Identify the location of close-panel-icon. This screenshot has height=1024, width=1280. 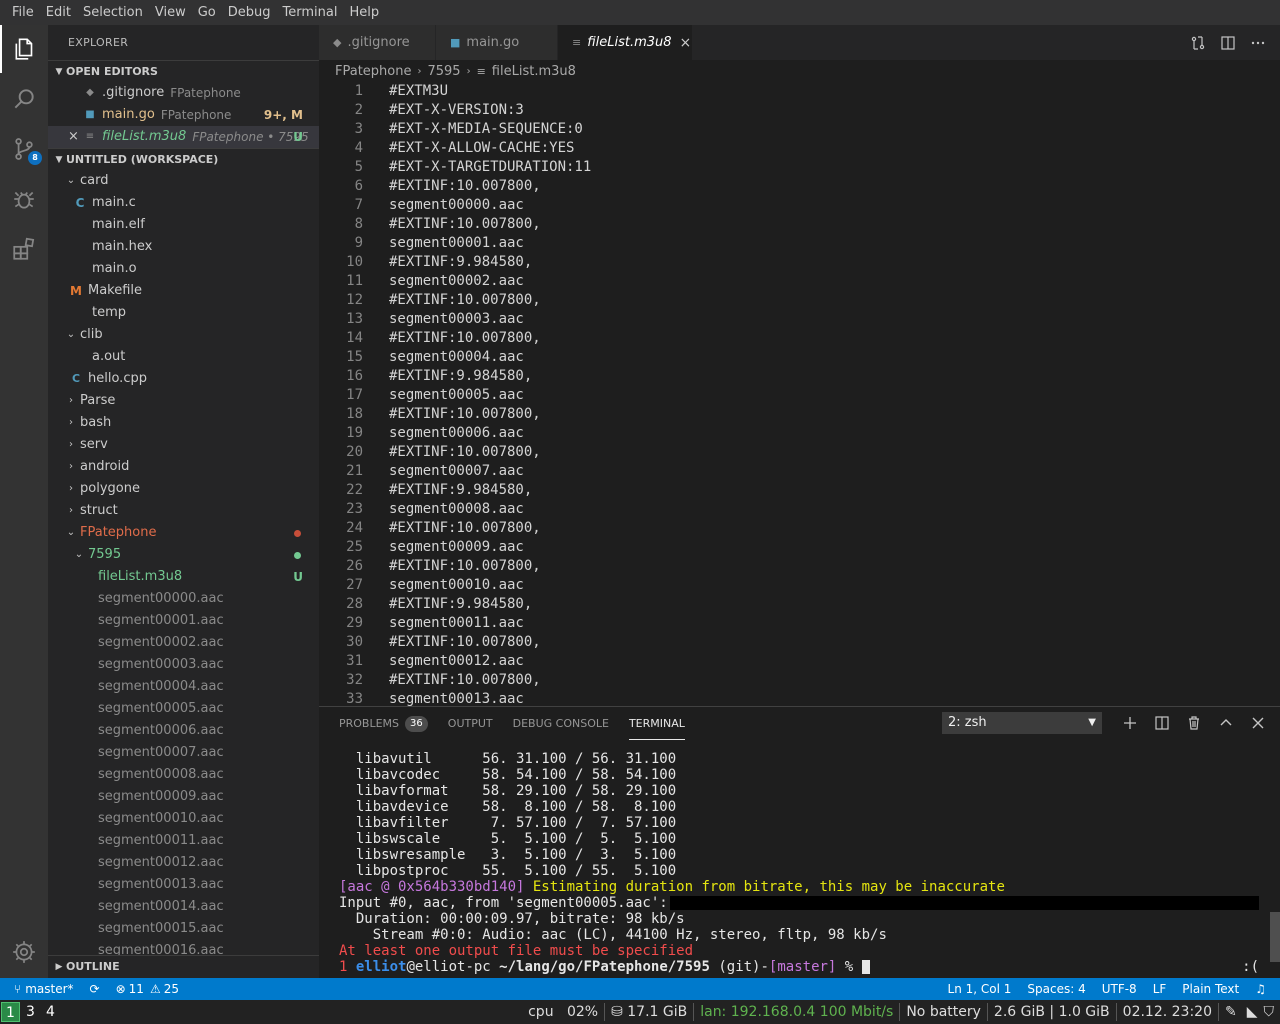
(1258, 723).